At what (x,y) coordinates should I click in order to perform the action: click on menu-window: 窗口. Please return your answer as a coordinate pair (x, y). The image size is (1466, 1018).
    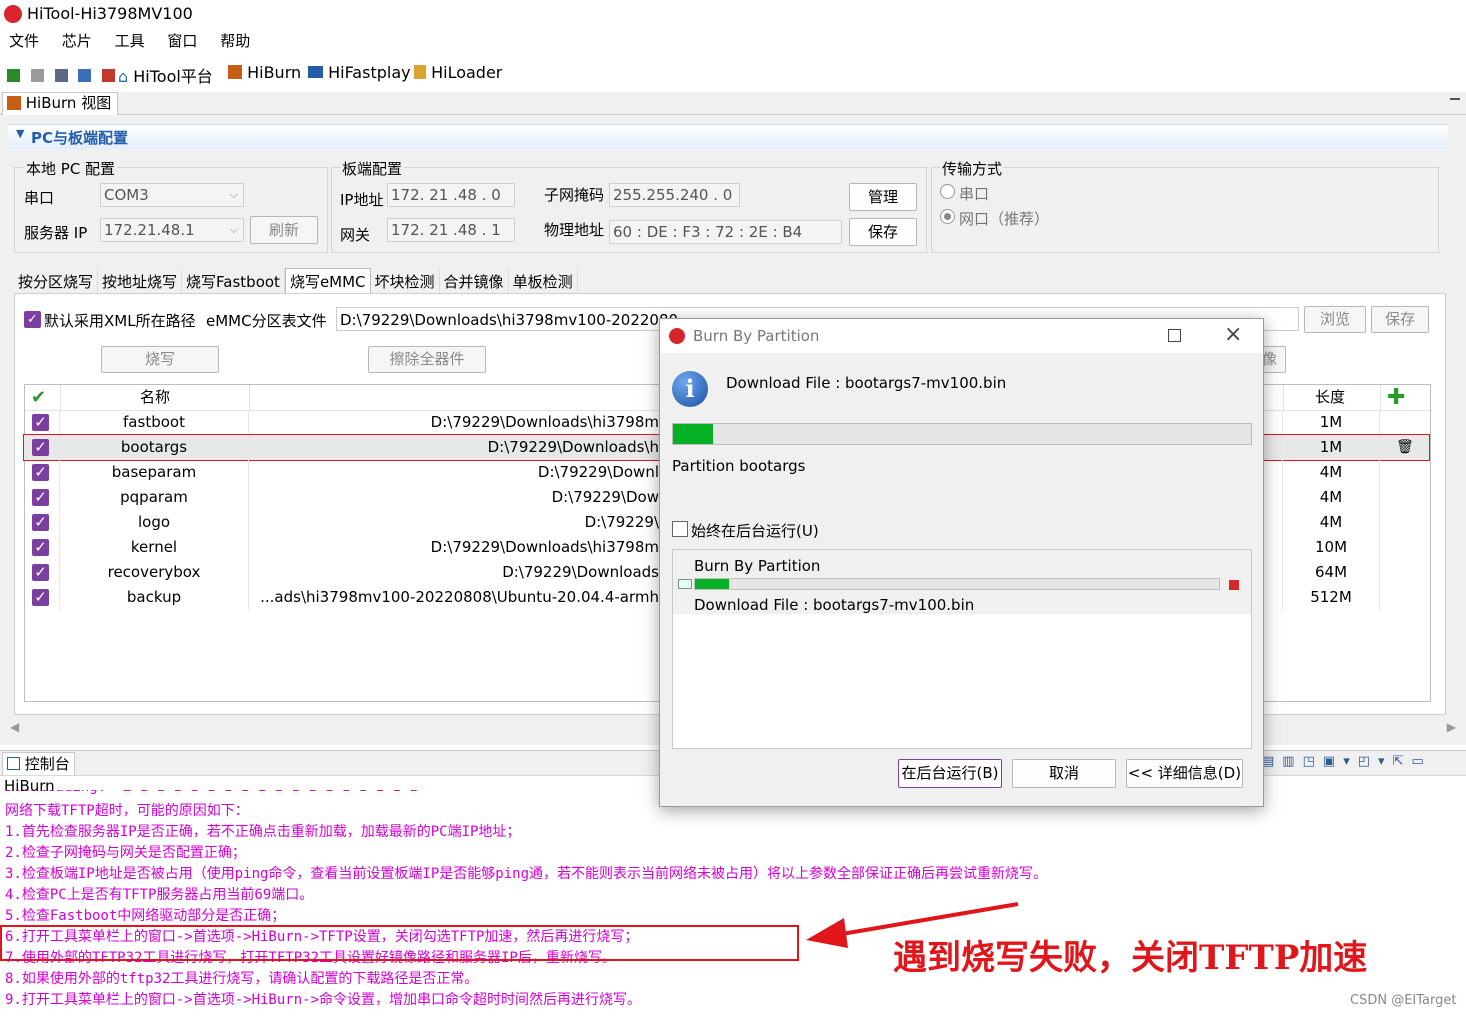
    Looking at the image, I should click on (182, 41).